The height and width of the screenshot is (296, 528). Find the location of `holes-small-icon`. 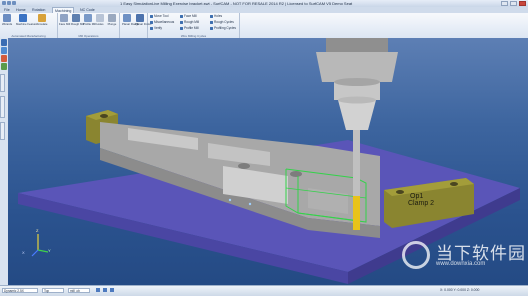

holes-small-icon is located at coordinates (211, 16).